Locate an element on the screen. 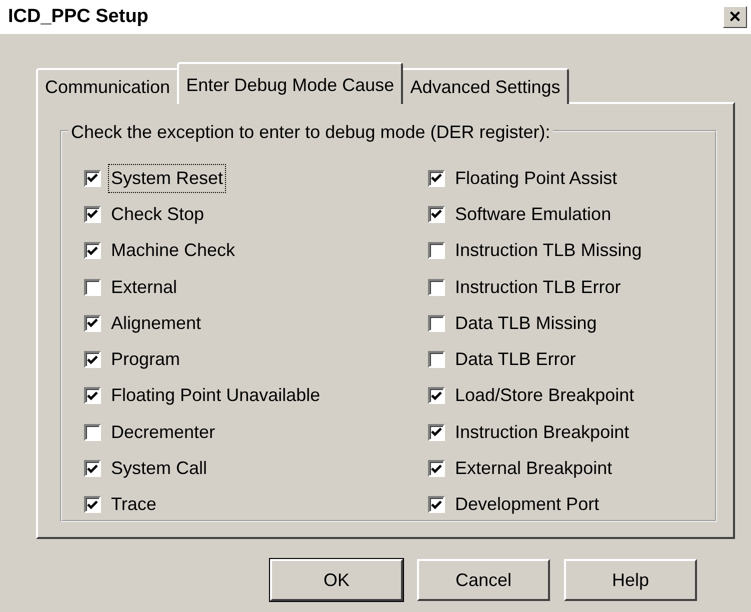 This screenshot has height=612, width=751. checkbox-label: Program is located at coordinates (145, 360).